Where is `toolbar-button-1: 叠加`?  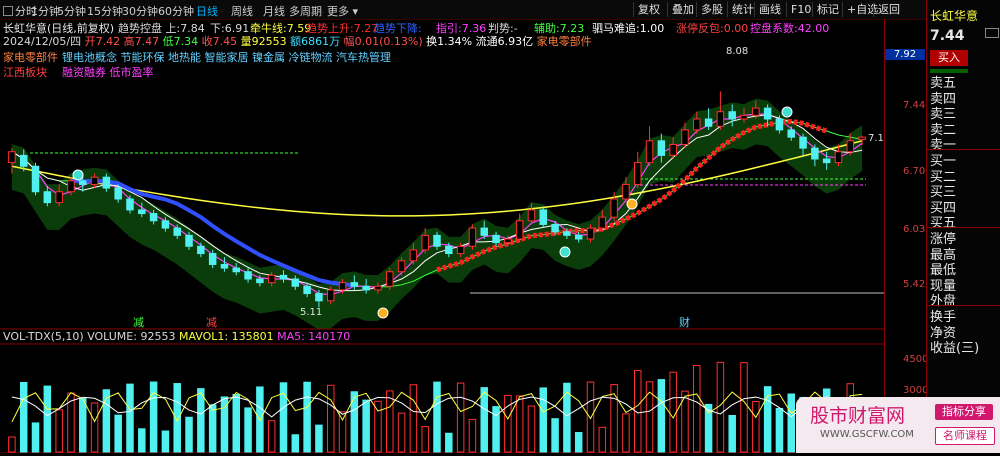
toolbar-button-1: 叠加 is located at coordinates (682, 9).